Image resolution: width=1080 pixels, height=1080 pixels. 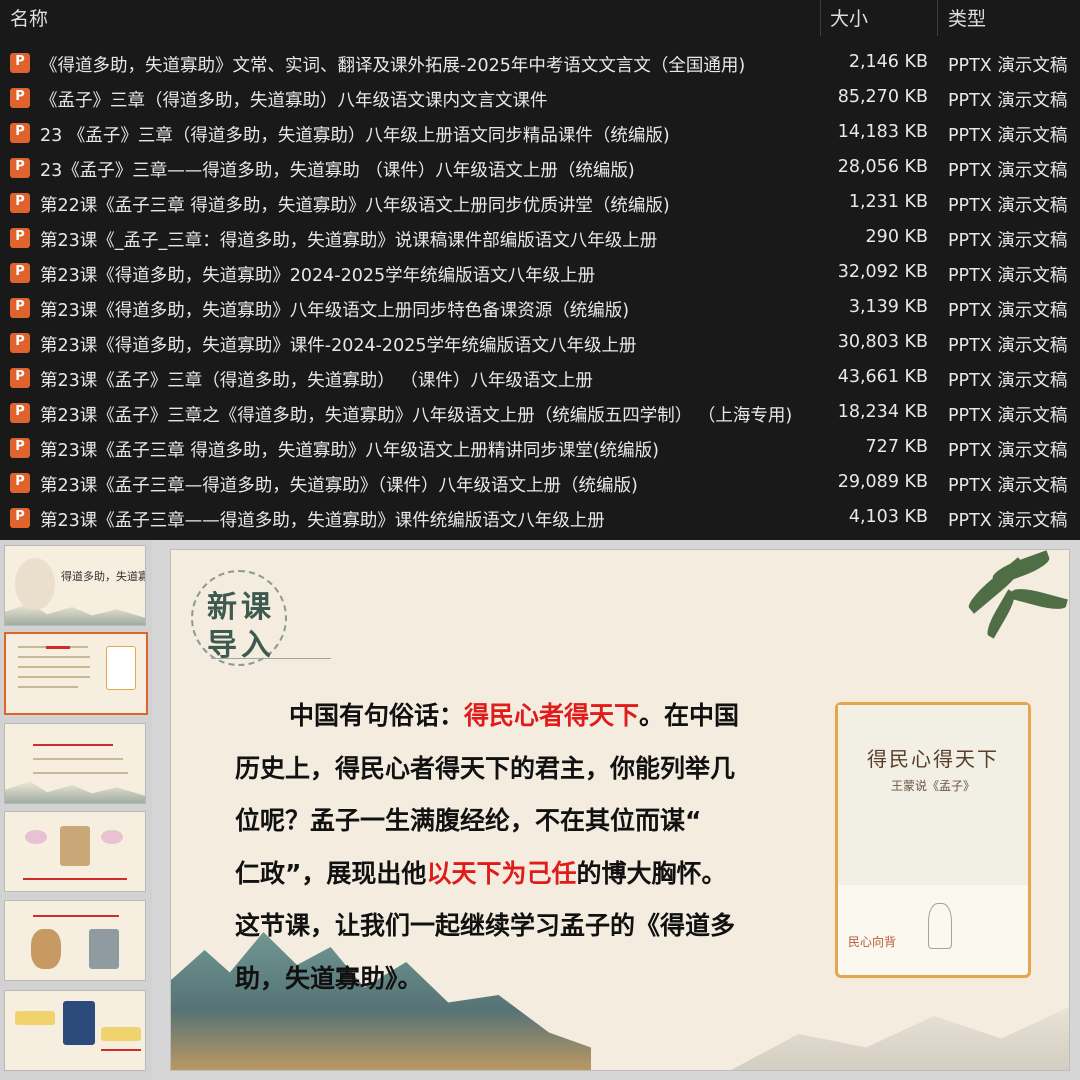 I want to click on file-name: 第23课《得道多助，失道寡助》八年级语文上册同步特色备课资源（统编版), so click(x=335, y=311).